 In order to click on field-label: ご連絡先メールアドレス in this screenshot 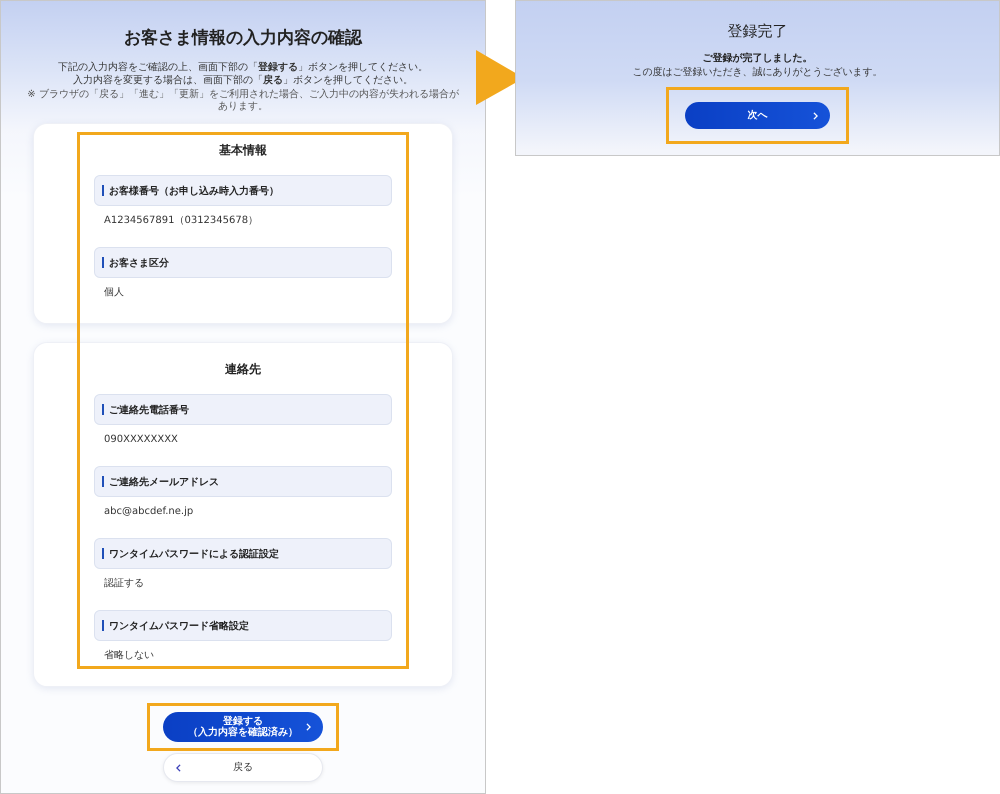, I will do `click(243, 481)`.